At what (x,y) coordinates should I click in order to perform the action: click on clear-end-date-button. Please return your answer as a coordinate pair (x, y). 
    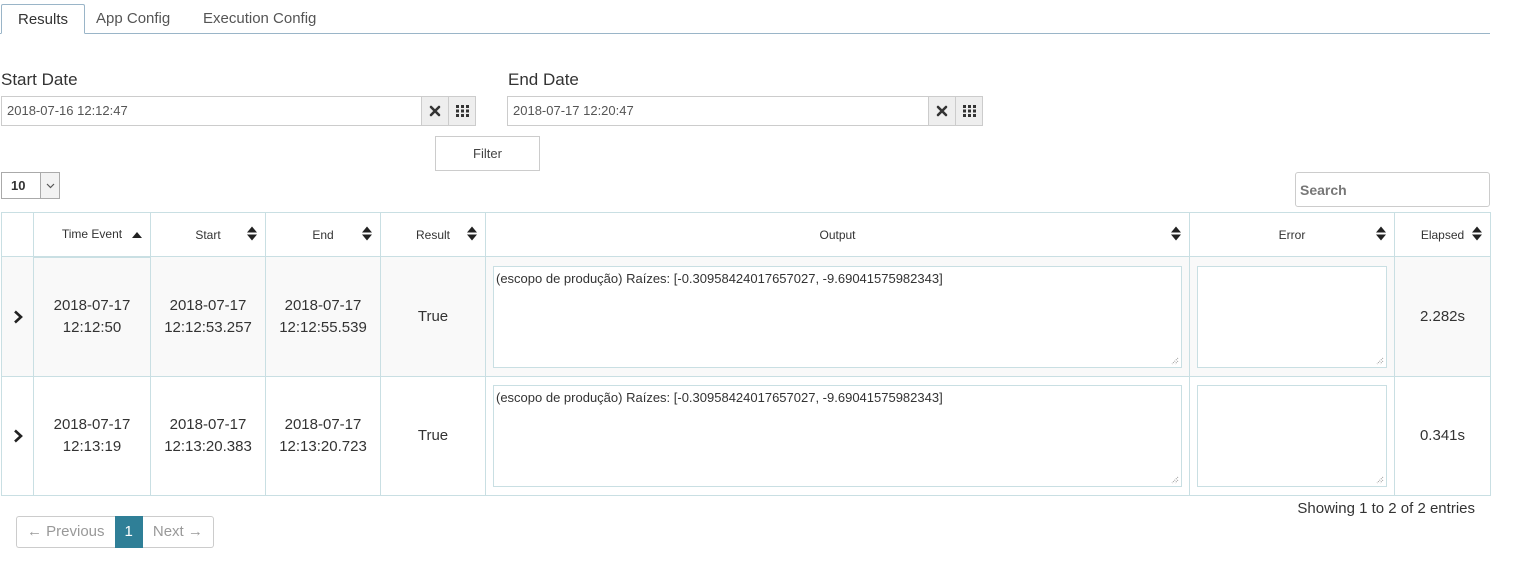
    Looking at the image, I should click on (942, 111).